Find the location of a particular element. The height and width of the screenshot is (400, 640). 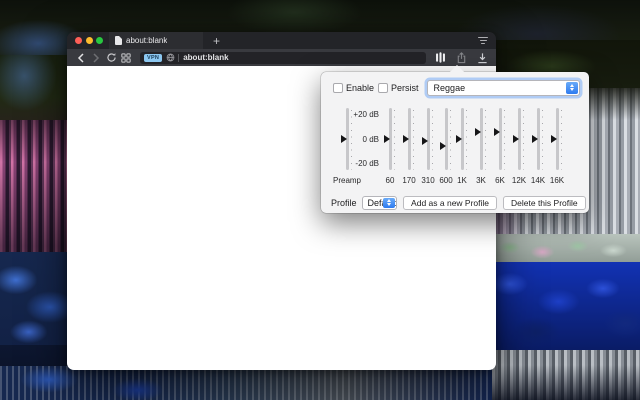

eq-band-1k: 1K is located at coordinates (462, 148).